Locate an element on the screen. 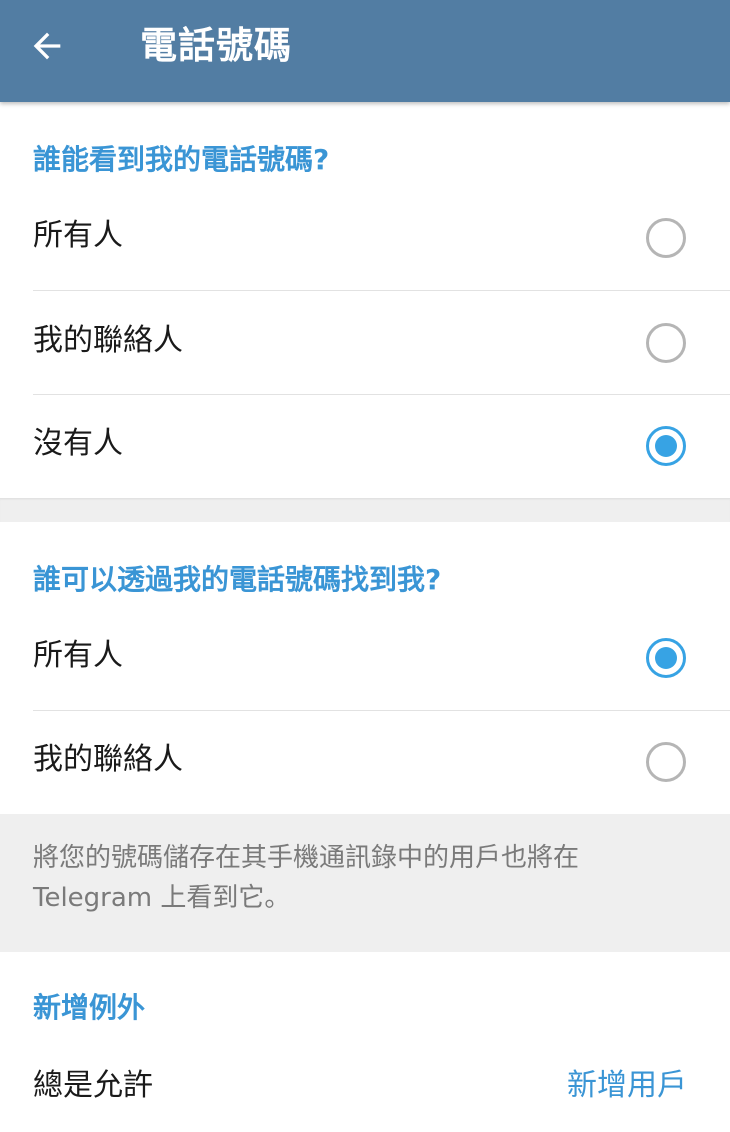  option-label: 沒有人 is located at coordinates (78, 443).